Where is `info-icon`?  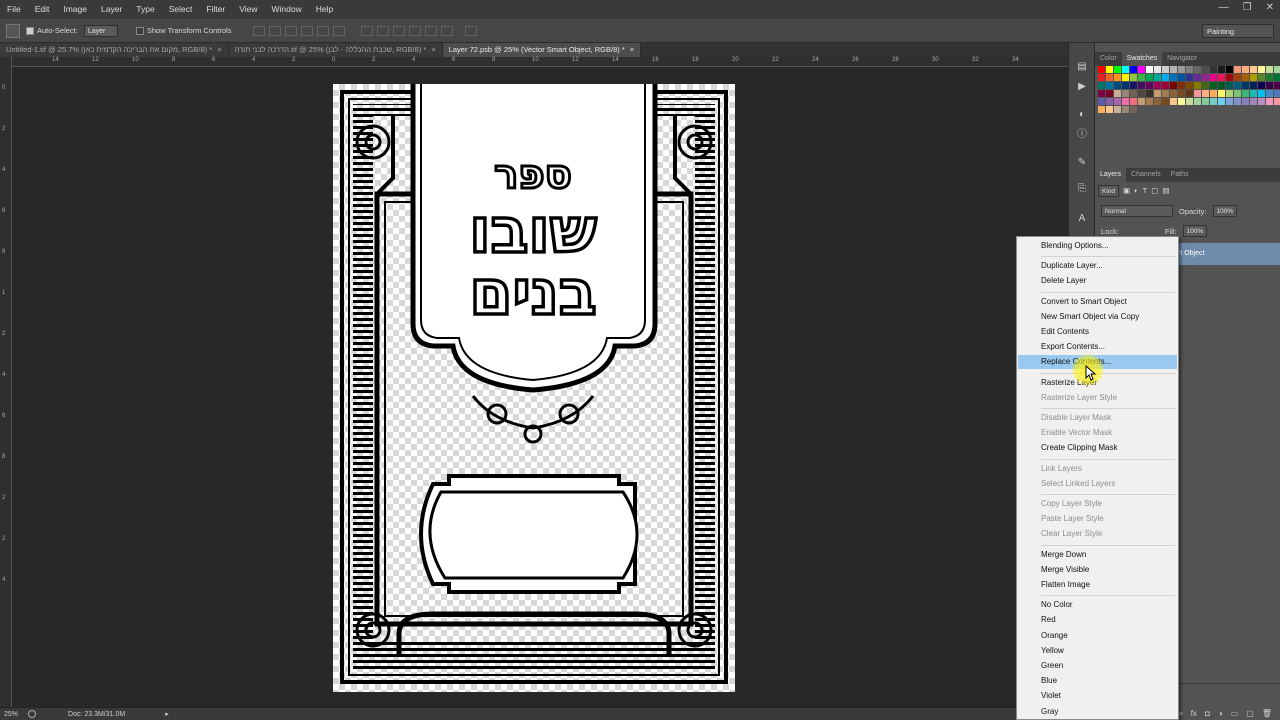
info-icon is located at coordinates (32, 714).